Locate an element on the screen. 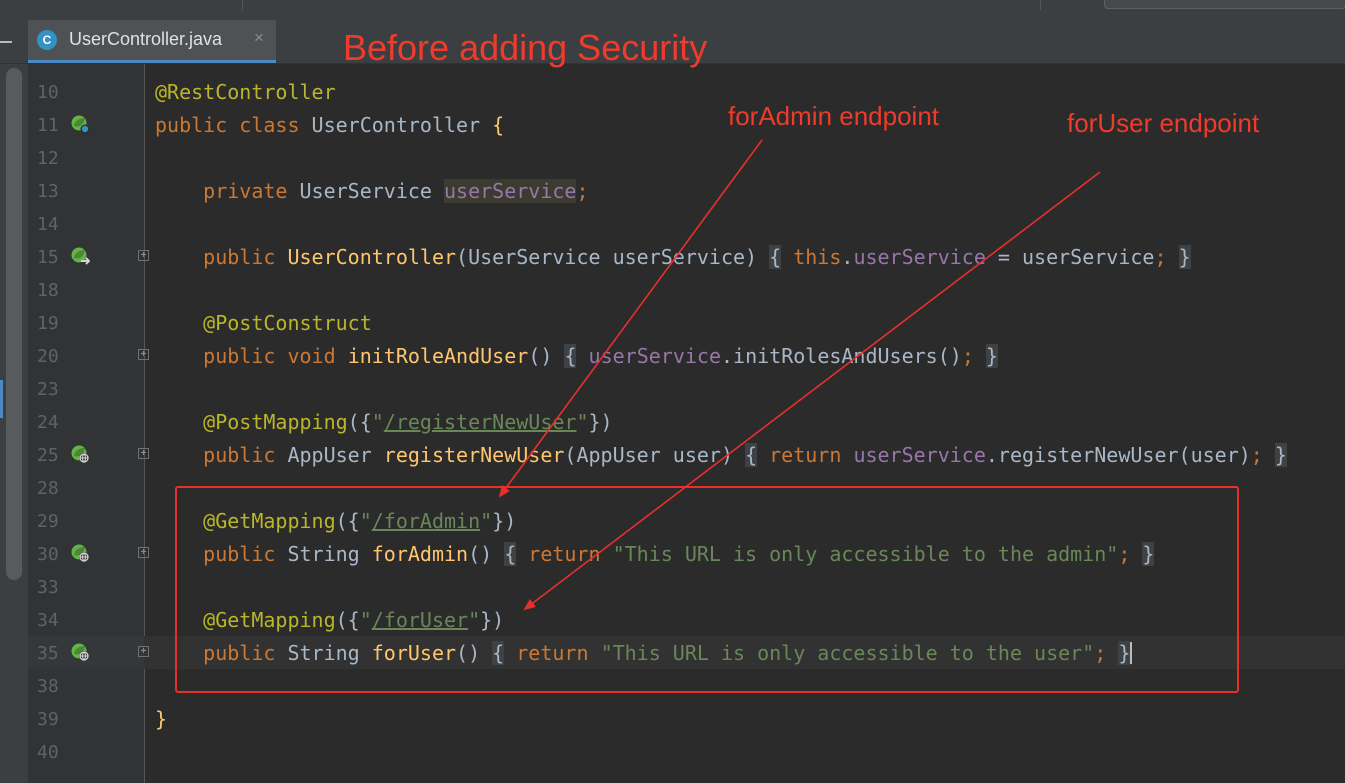 The height and width of the screenshot is (783, 1345). url-link: /forAdmin is located at coordinates (426, 521).